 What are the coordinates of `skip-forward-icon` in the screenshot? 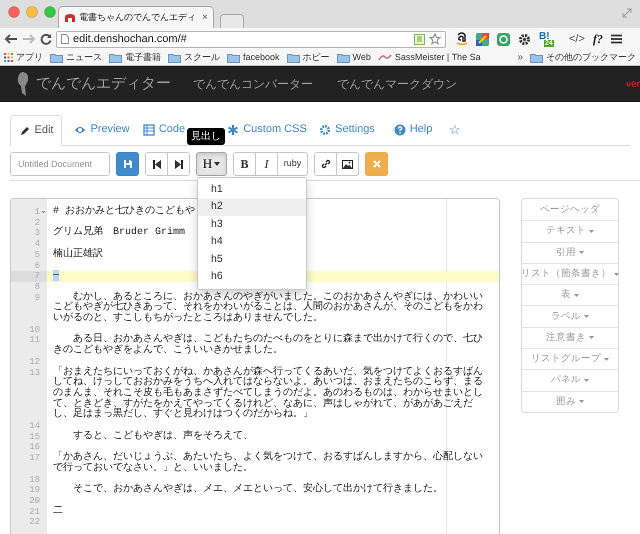 It's located at (178, 164).